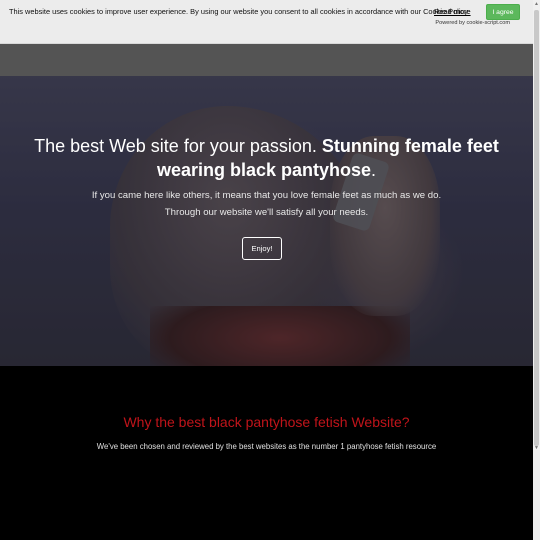 The height and width of the screenshot is (540, 540). What do you see at coordinates (374, 170) in the screenshot?
I see `hero-title-end: .` at bounding box center [374, 170].